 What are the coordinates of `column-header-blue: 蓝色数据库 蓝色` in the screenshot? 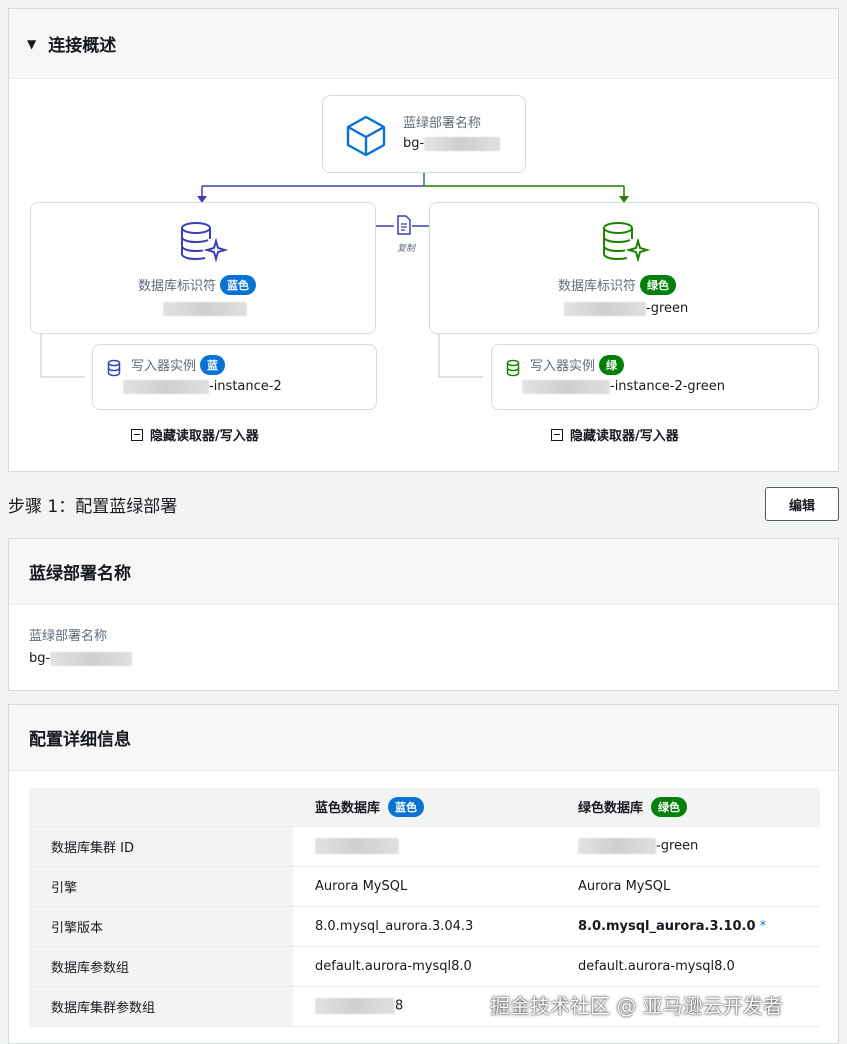 It's located at (424, 807).